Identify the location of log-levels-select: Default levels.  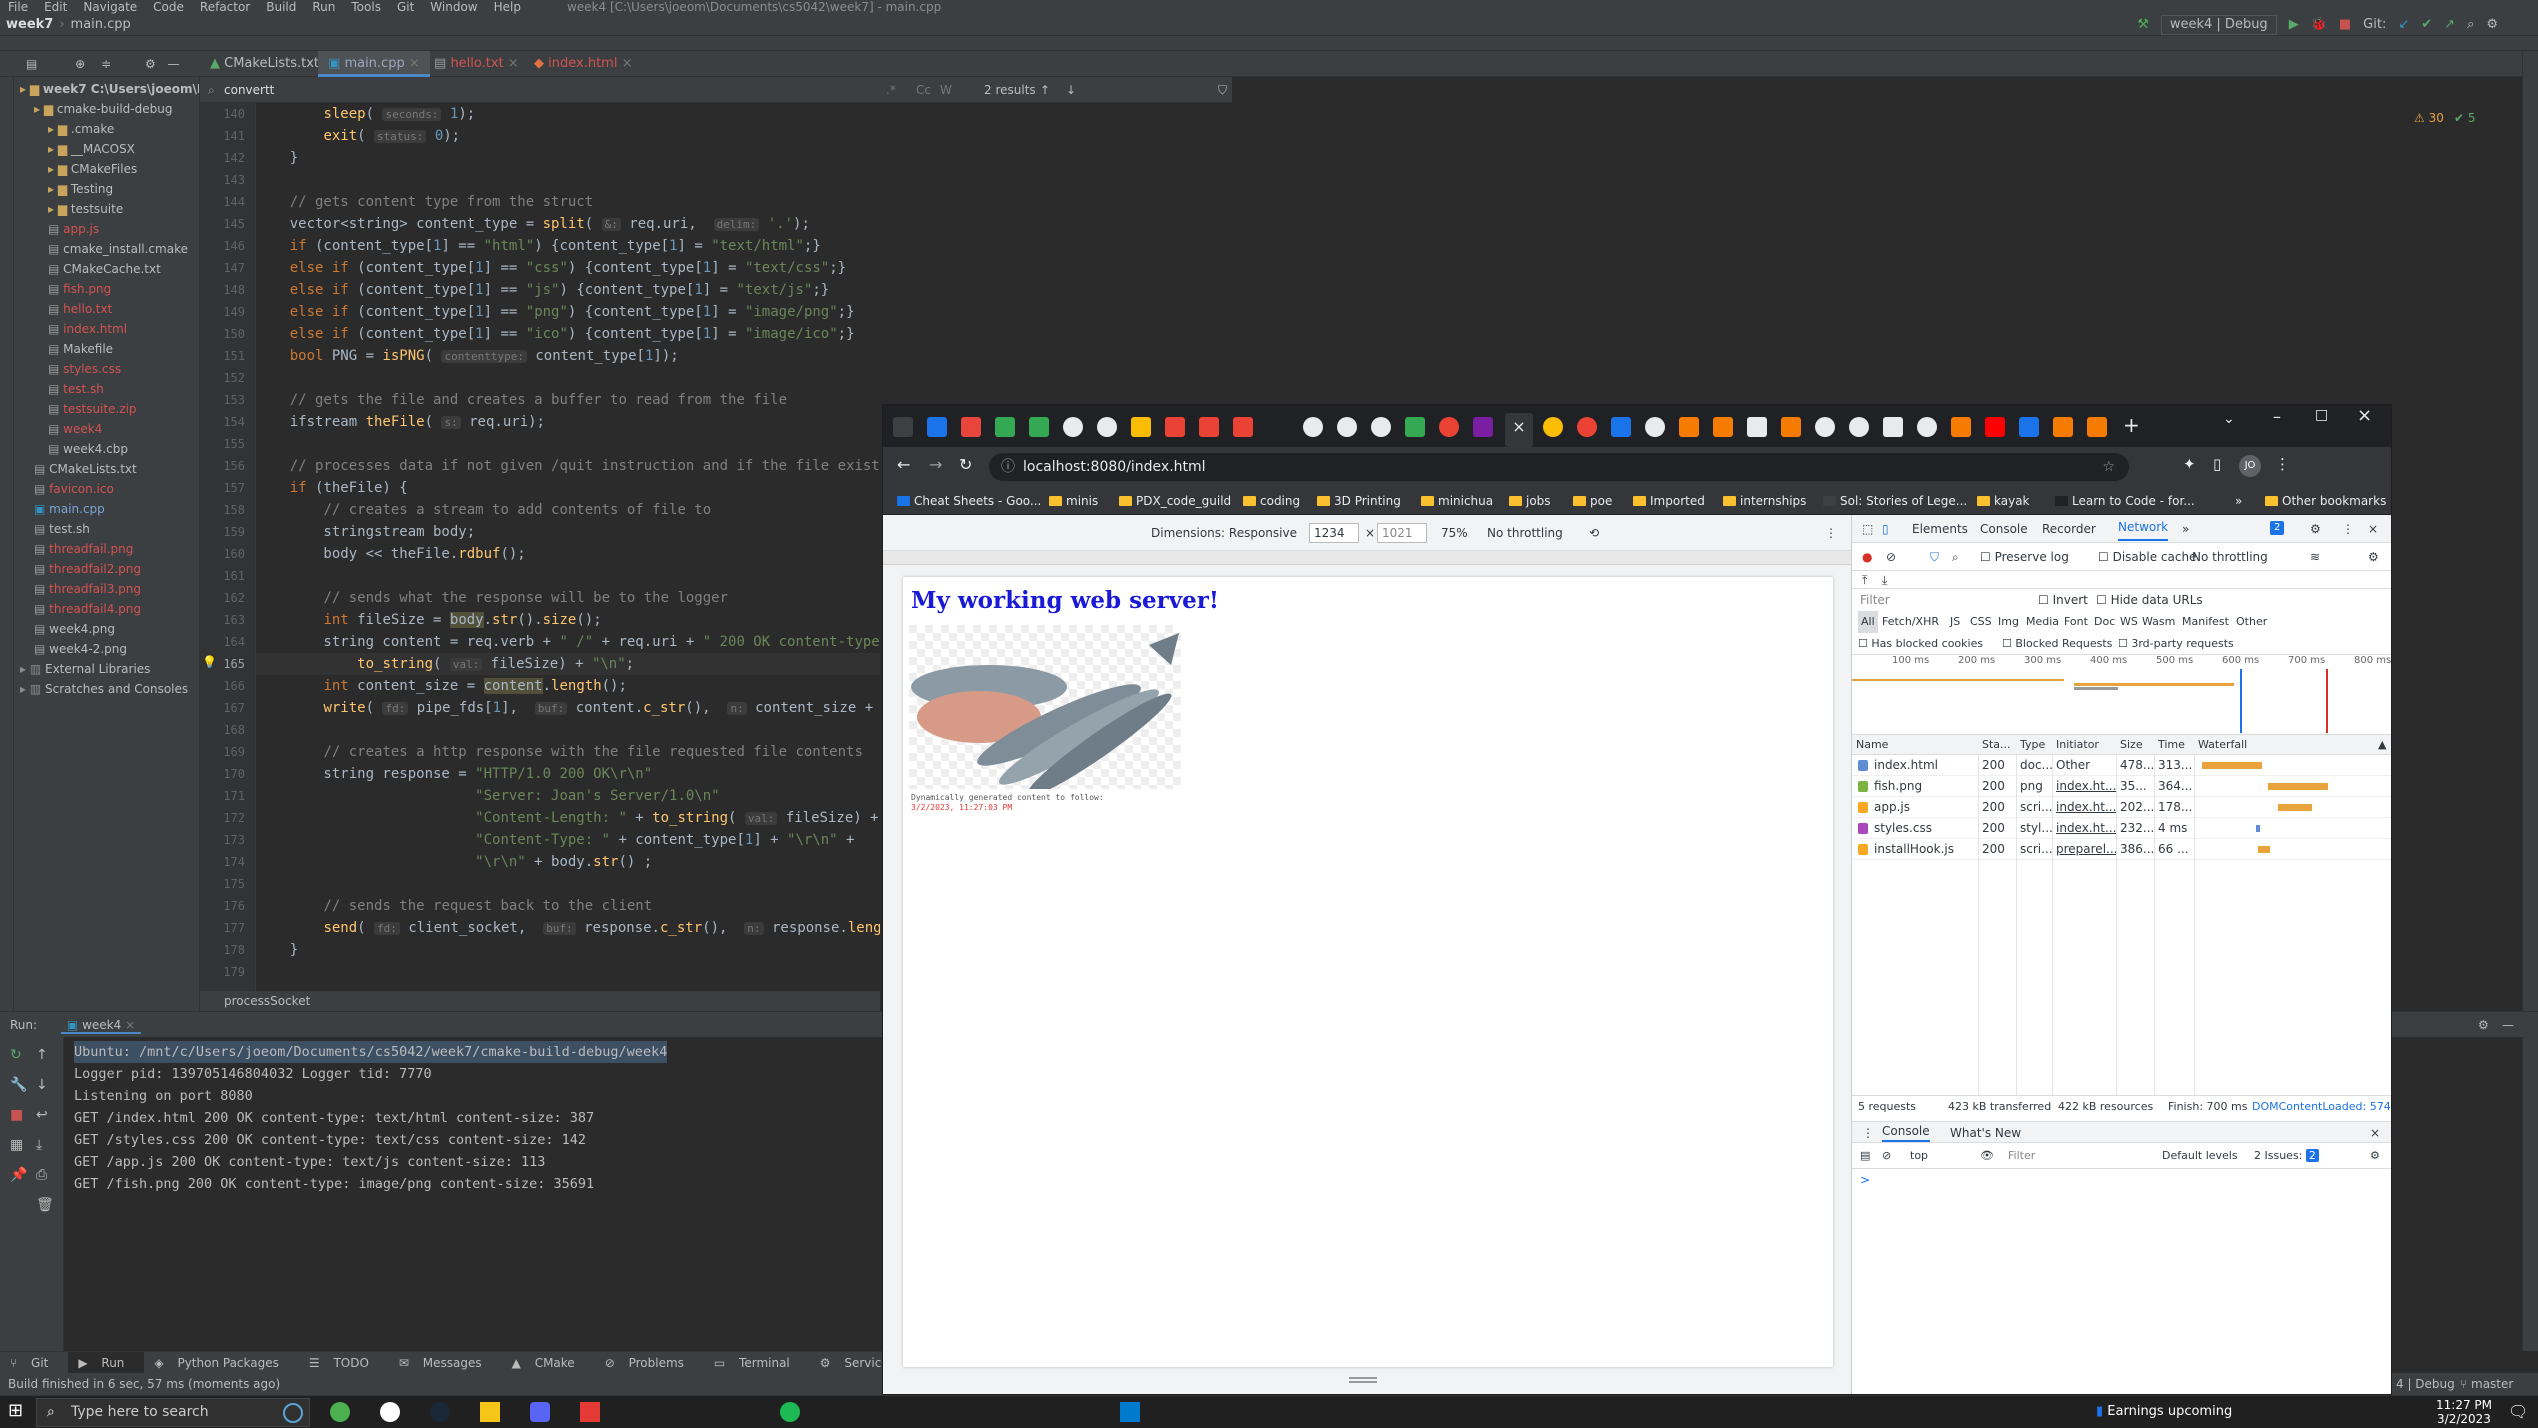
(2200, 1156).